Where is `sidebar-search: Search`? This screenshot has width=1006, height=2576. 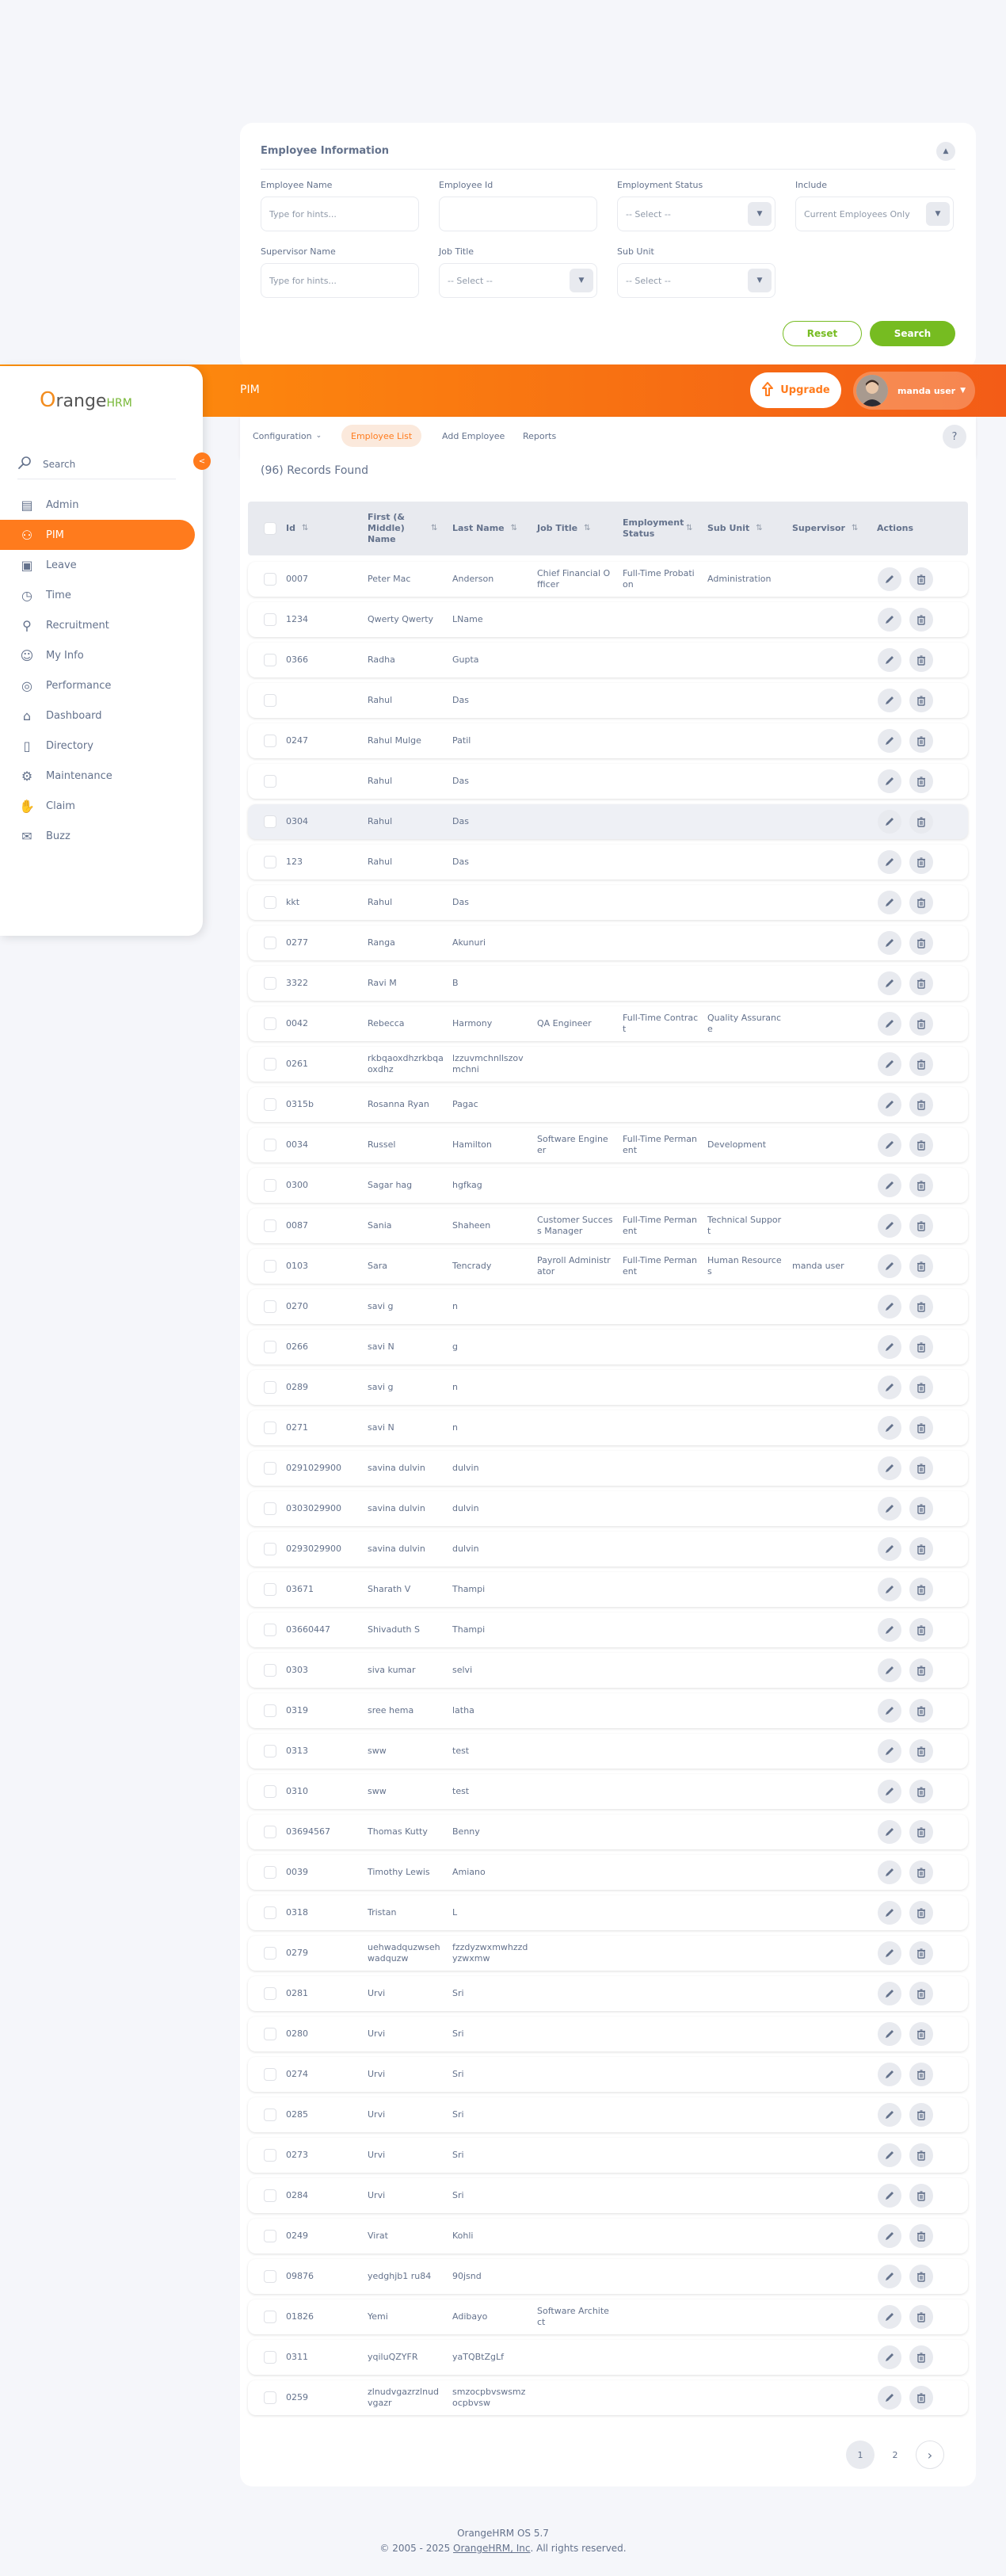 sidebar-search: Search is located at coordinates (96, 464).